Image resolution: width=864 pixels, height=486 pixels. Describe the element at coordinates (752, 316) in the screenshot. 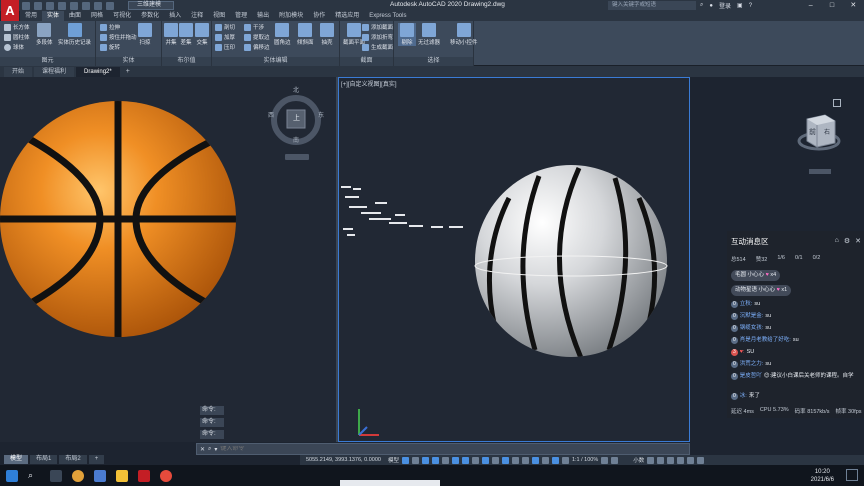

I see `chat-username: 沉默是金:` at that location.